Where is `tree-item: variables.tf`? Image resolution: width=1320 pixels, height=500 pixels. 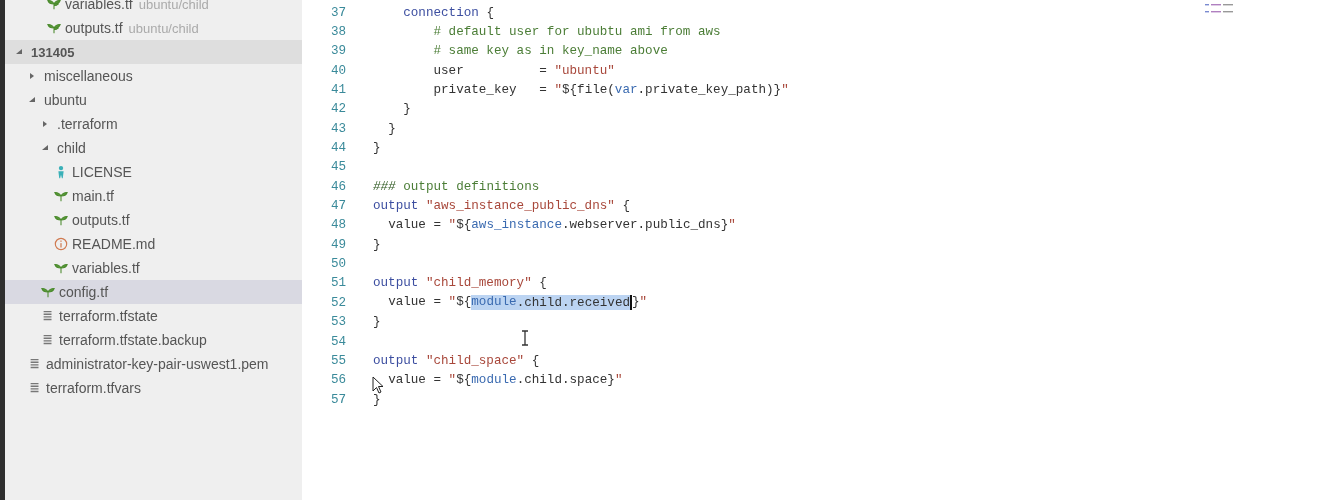 tree-item: variables.tf is located at coordinates (153, 268).